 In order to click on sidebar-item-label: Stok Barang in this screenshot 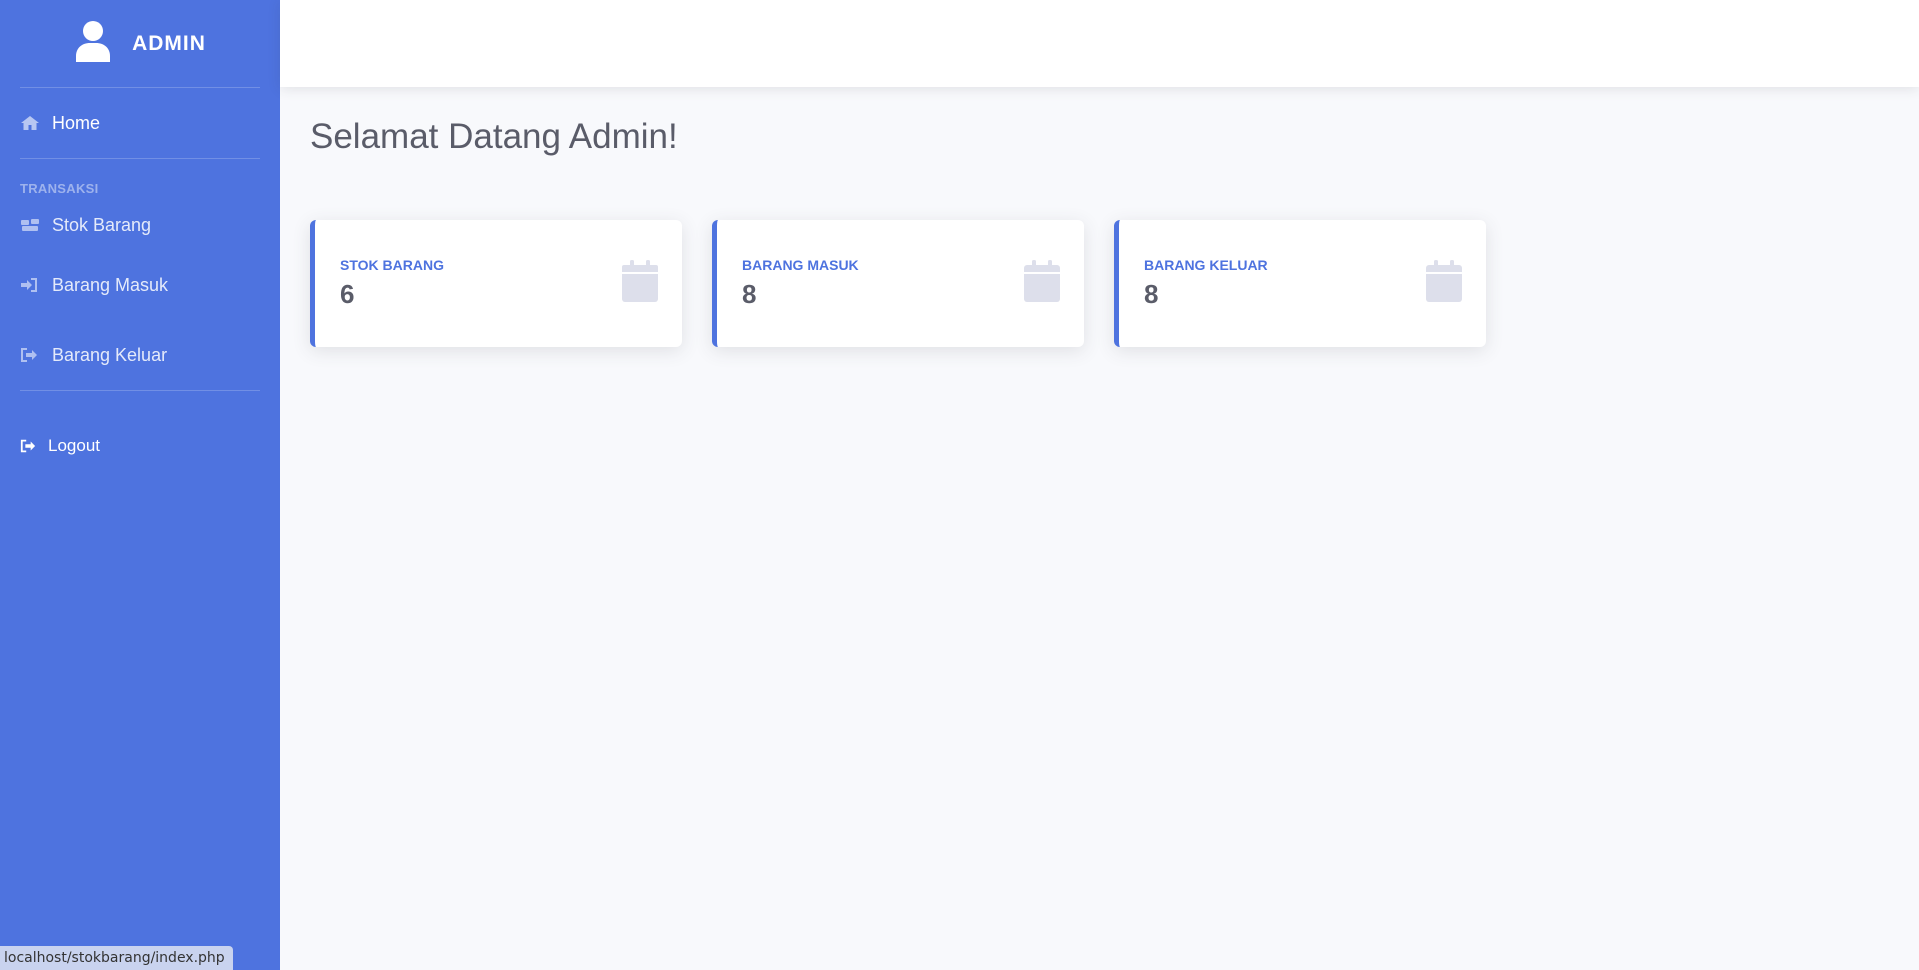, I will do `click(102, 224)`.